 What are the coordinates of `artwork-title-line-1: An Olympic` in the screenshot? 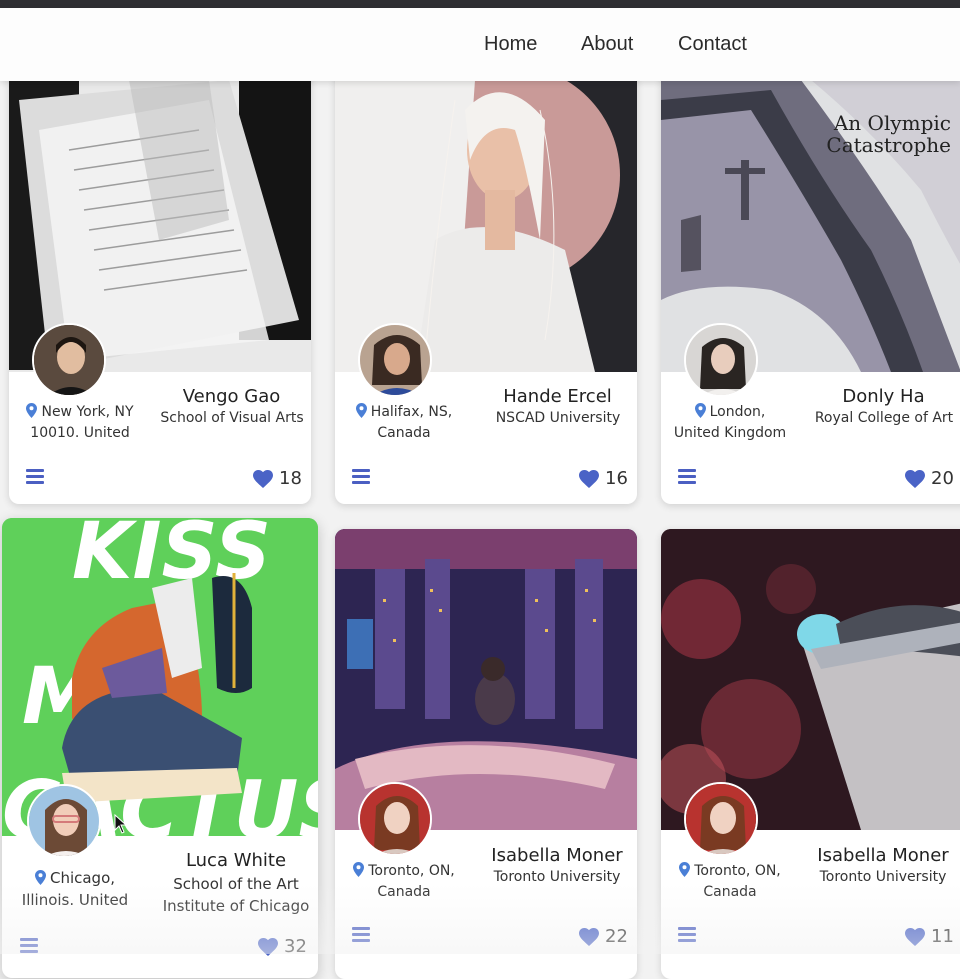 It's located at (892, 123).